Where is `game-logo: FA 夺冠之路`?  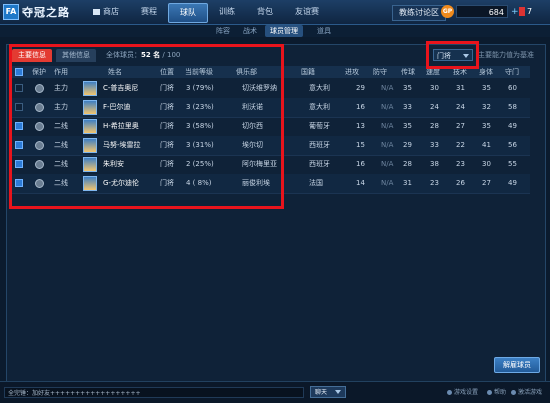 game-logo: FA 夺冠之路 is located at coordinates (36, 12).